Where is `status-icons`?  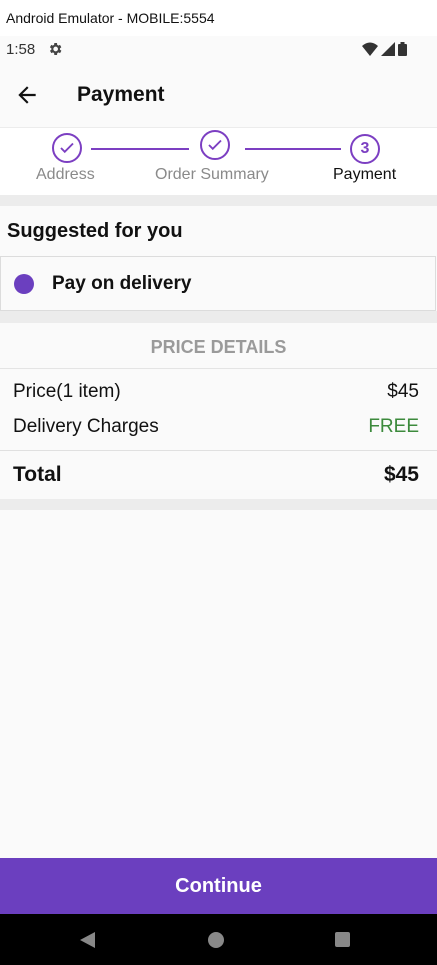 status-icons is located at coordinates (384, 49).